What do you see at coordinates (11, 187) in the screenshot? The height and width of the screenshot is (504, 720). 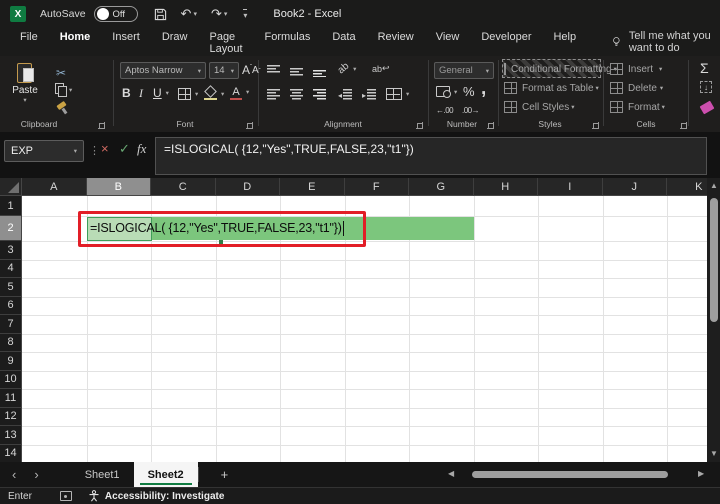 I see `select-all-corner` at bounding box center [11, 187].